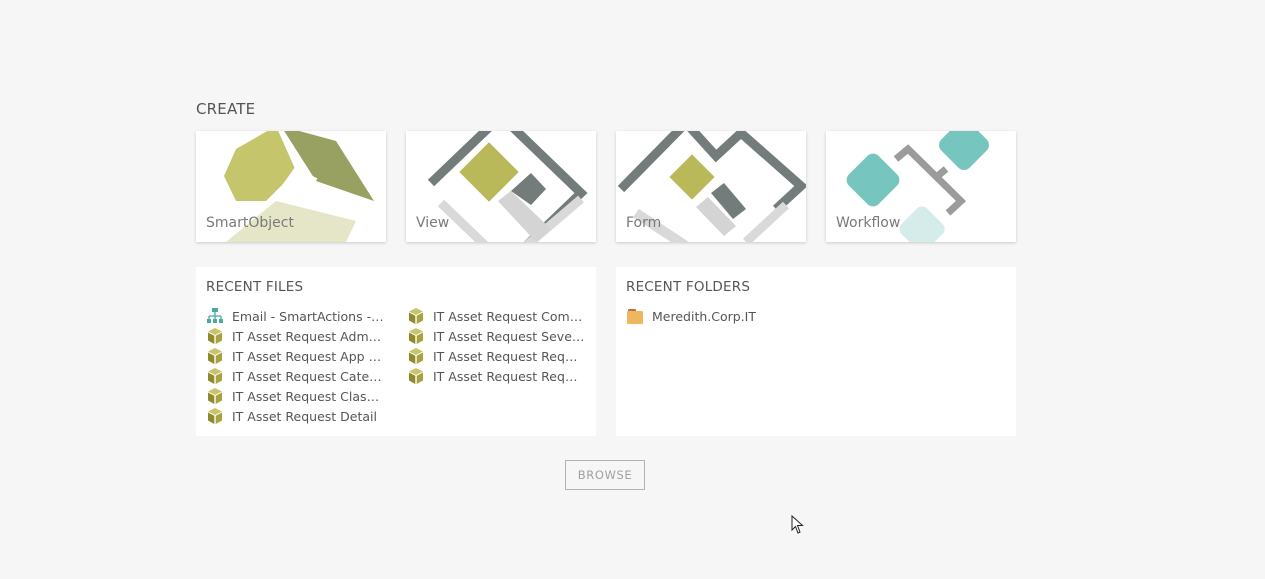  What do you see at coordinates (305, 416) in the screenshot?
I see `recent-file-label: IT Asset Request Detail` at bounding box center [305, 416].